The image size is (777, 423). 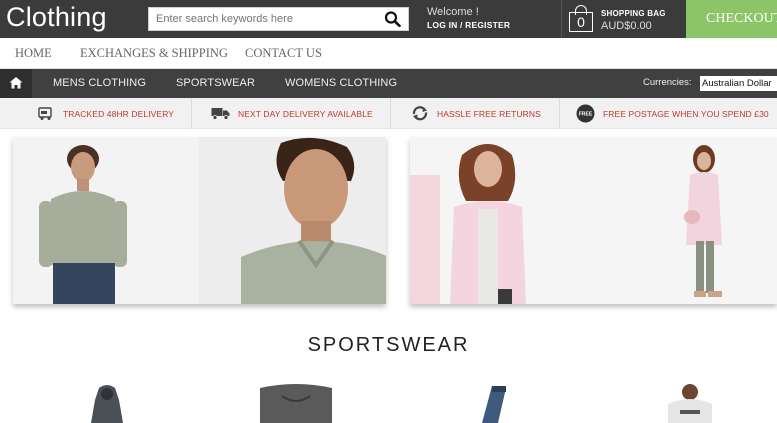 I want to click on site-logo: Clothing, so click(x=56, y=17).